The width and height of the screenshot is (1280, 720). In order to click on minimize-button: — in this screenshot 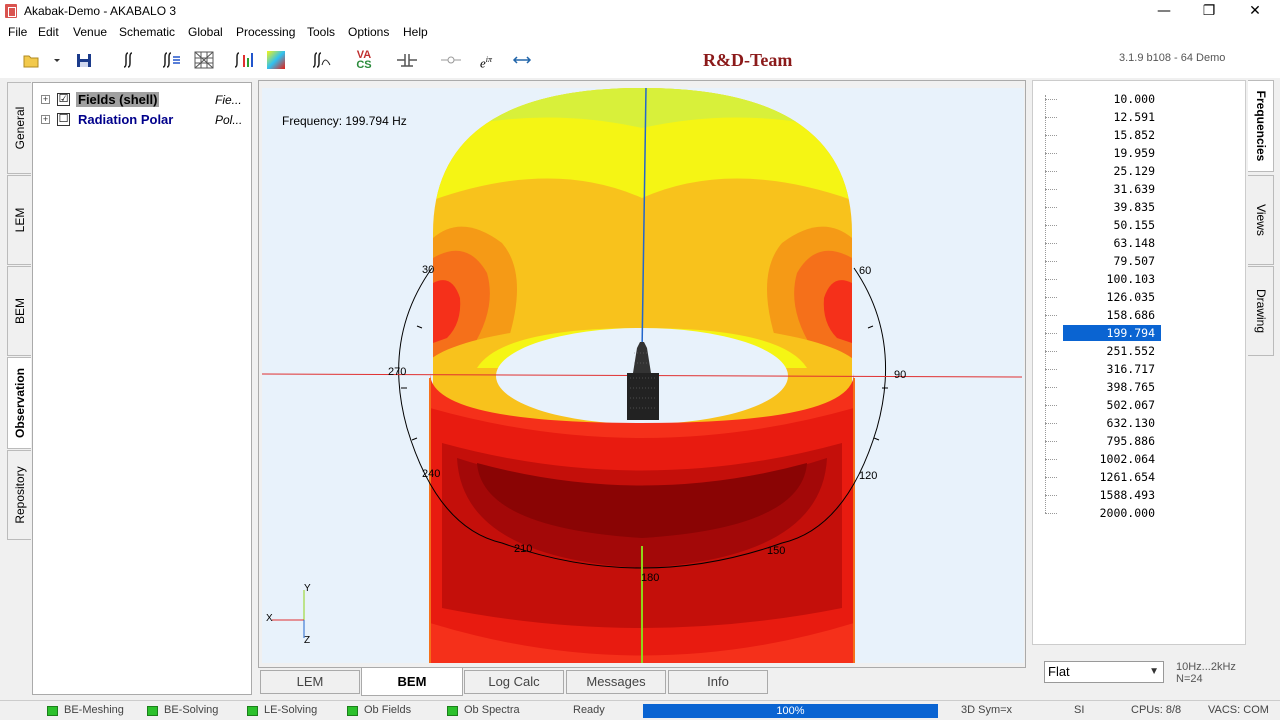, I will do `click(1164, 11)`.